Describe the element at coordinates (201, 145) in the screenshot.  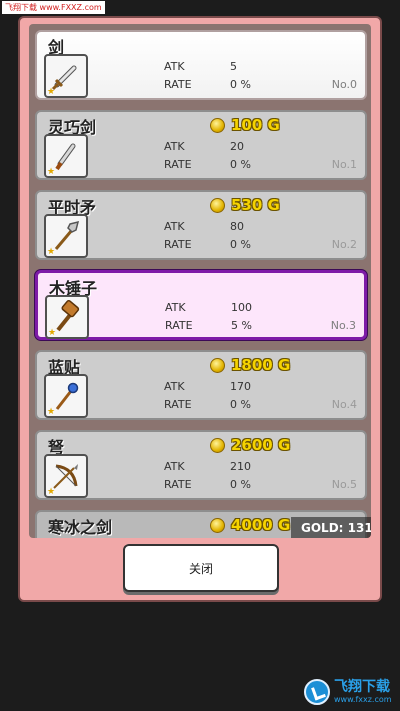
I see `weapon-item-1: 灵巧剑 100 G ★ ATK 20 RATE 0 % No.1` at that location.